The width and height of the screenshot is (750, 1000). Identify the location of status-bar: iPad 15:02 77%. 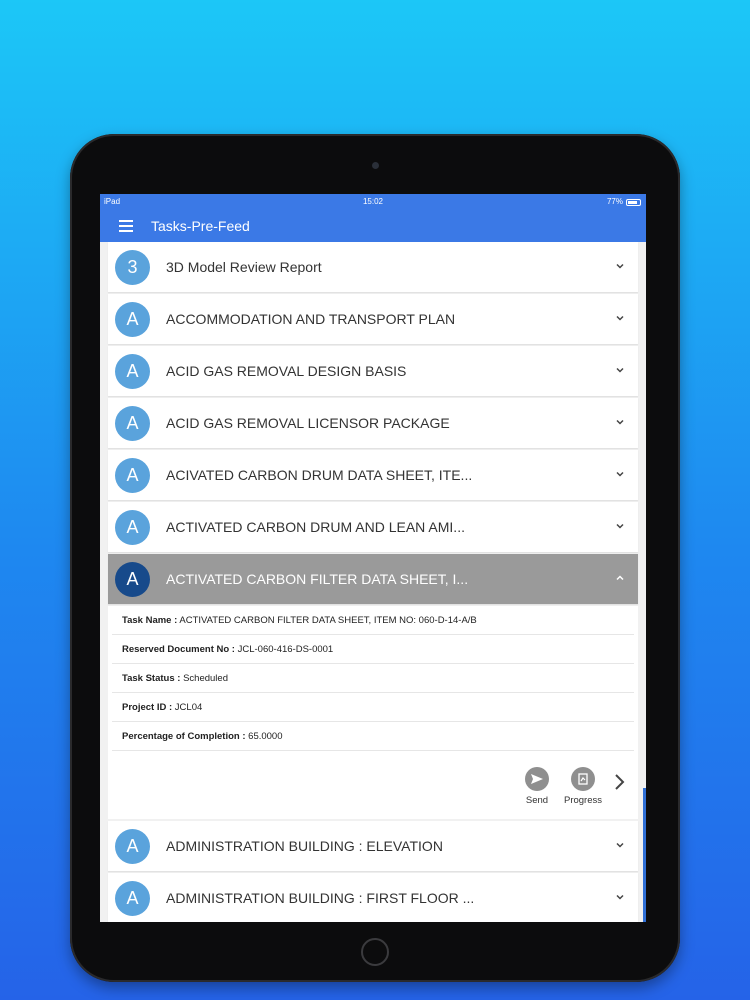
(373, 202).